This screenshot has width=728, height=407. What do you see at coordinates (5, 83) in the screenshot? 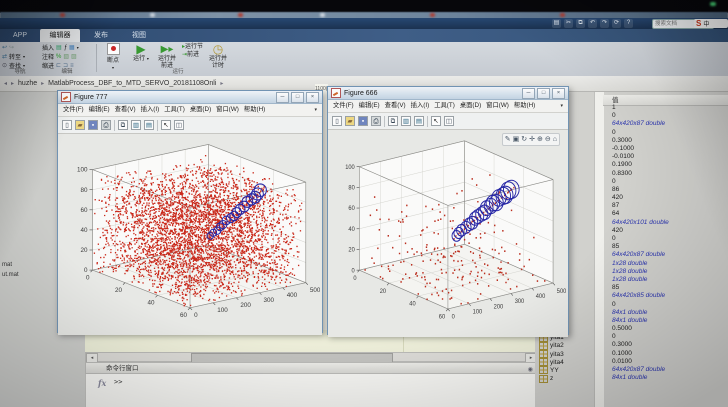
I see `back-icon: ◂` at bounding box center [5, 83].